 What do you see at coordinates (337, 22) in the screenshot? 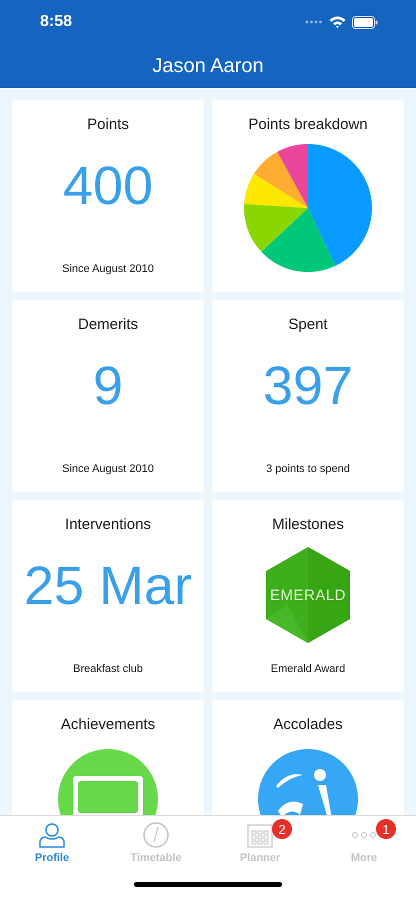
I see `wifi-icon` at bounding box center [337, 22].